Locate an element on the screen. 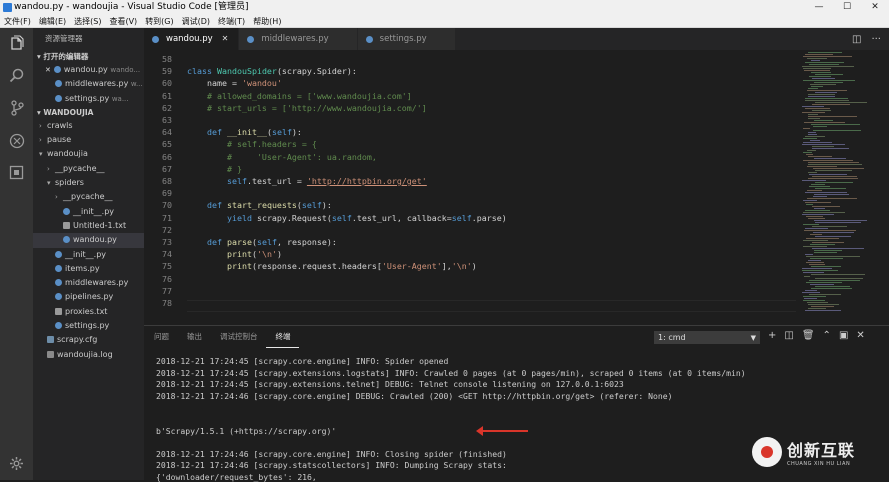  menu-item: 编辑(E) is located at coordinates (52, 21).